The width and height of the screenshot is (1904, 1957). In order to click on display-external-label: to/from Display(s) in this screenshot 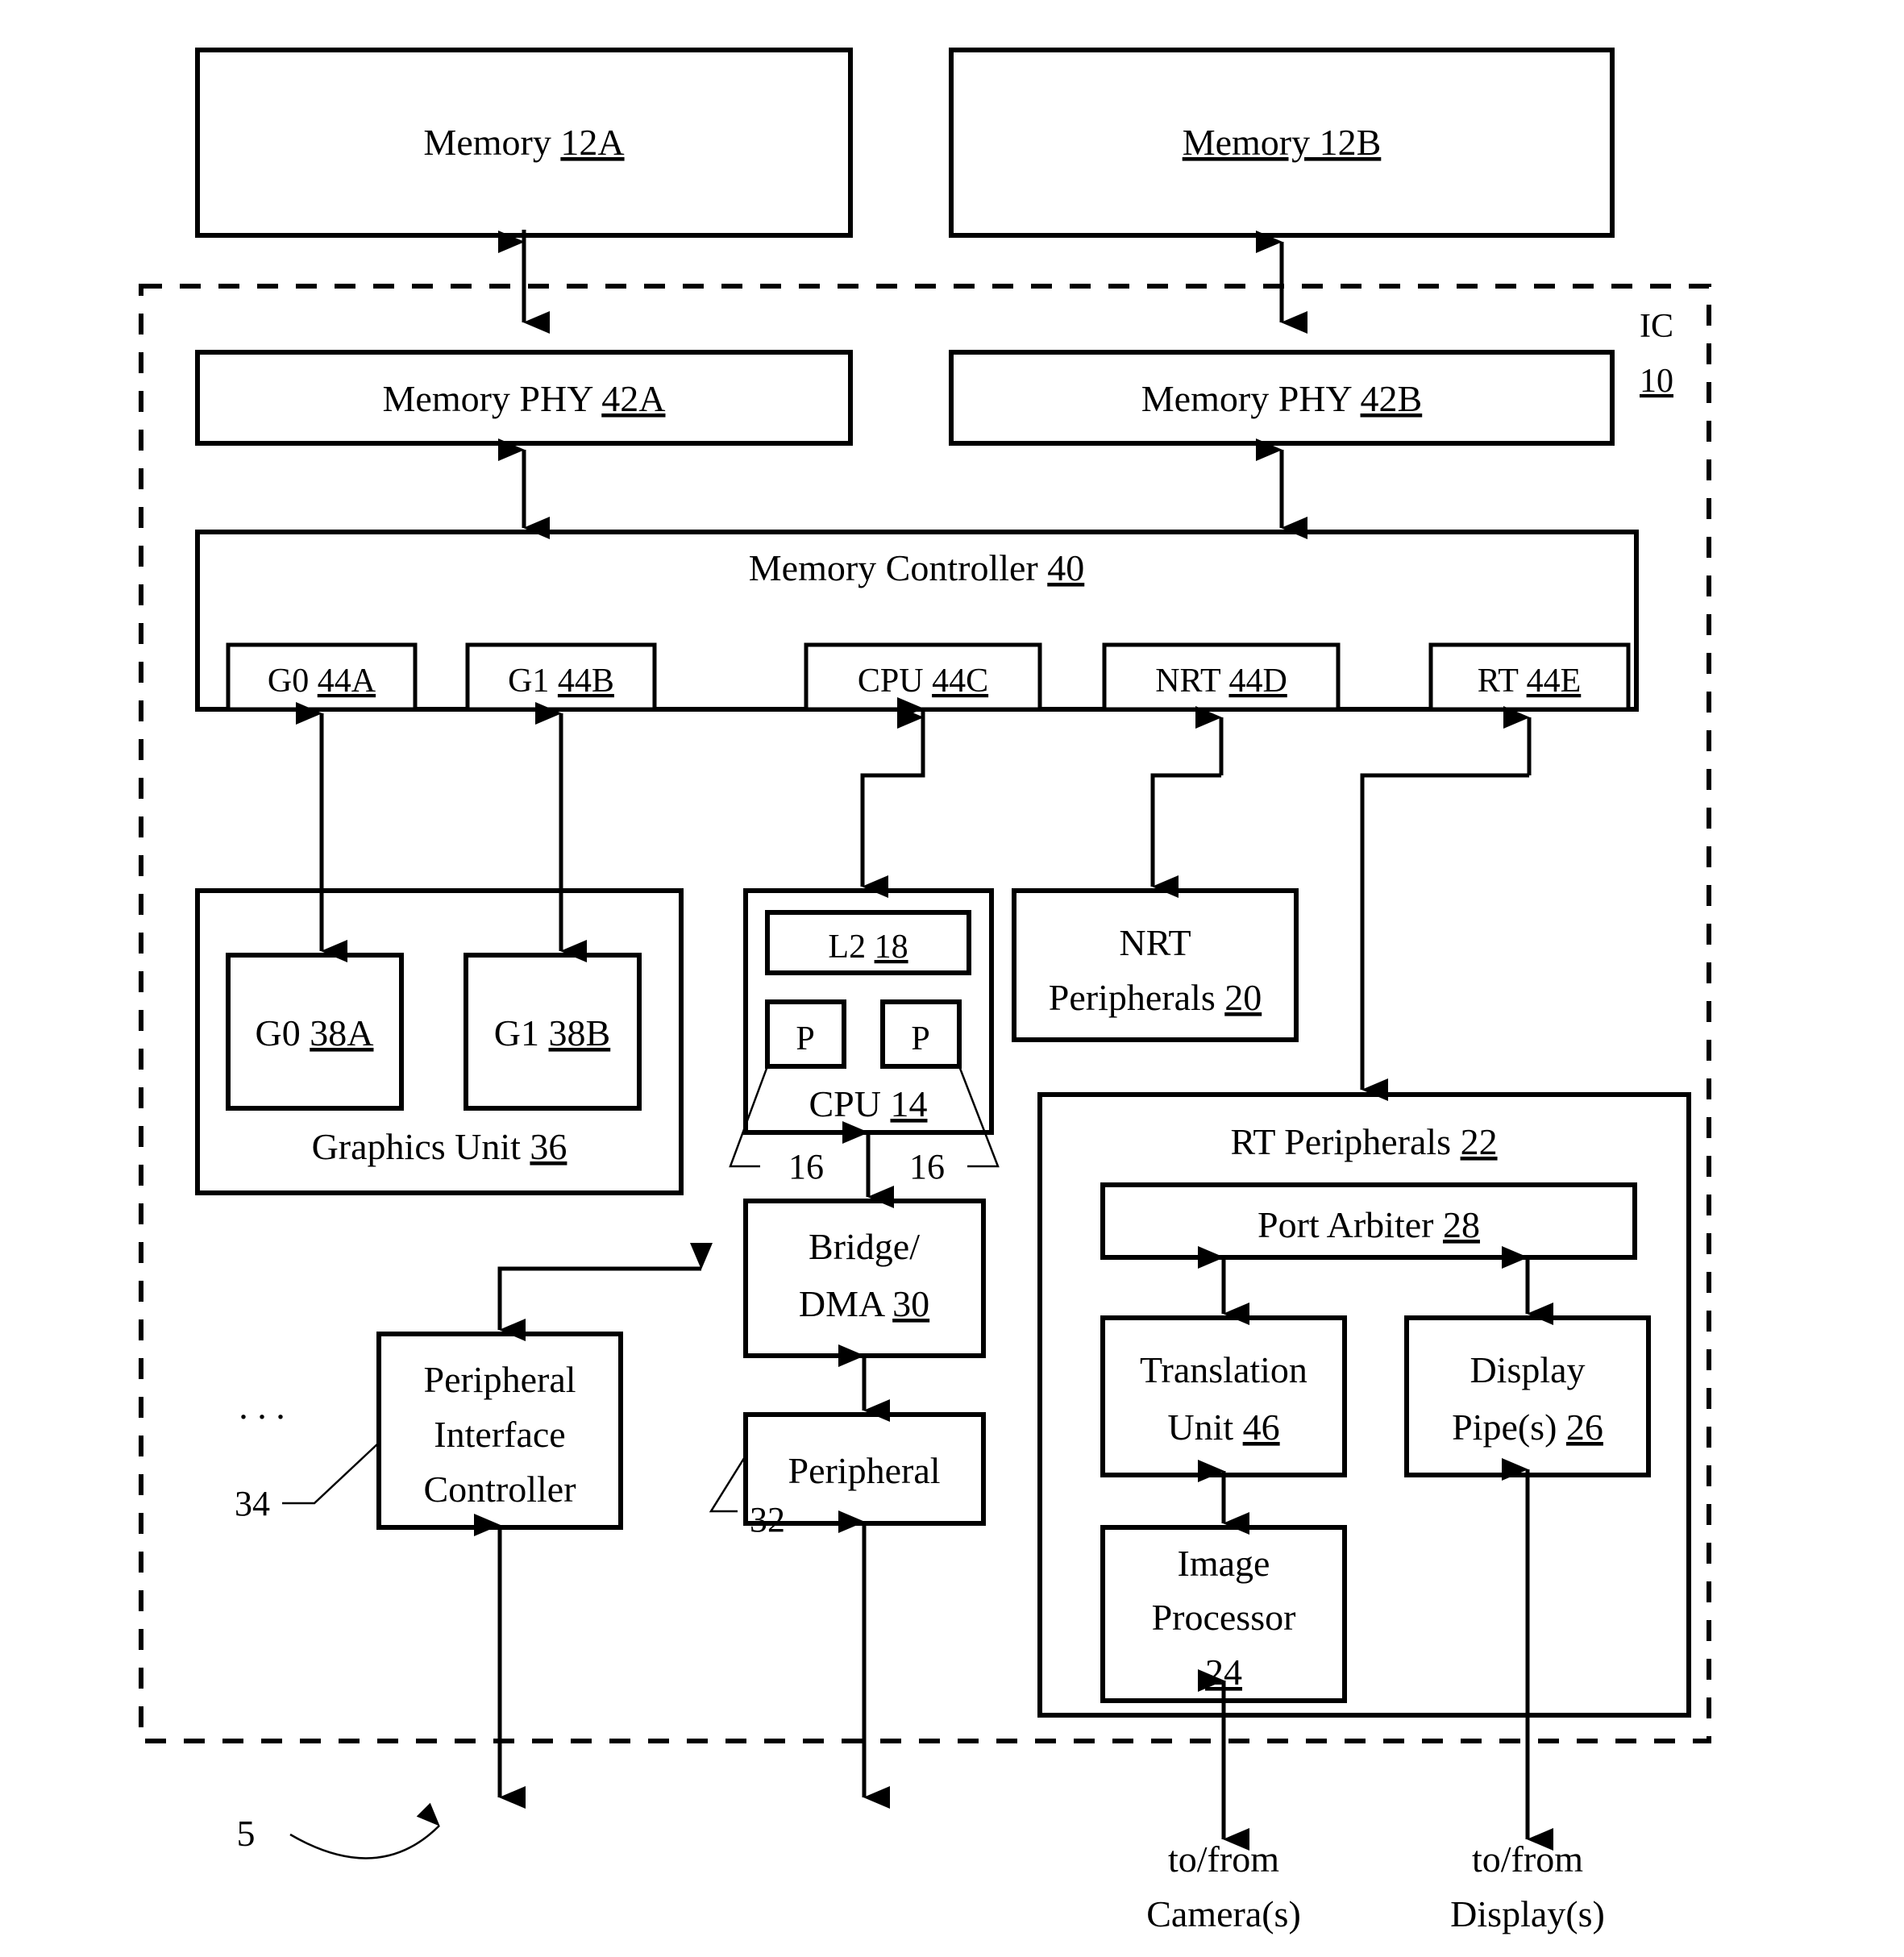, I will do `click(1527, 1887)`.